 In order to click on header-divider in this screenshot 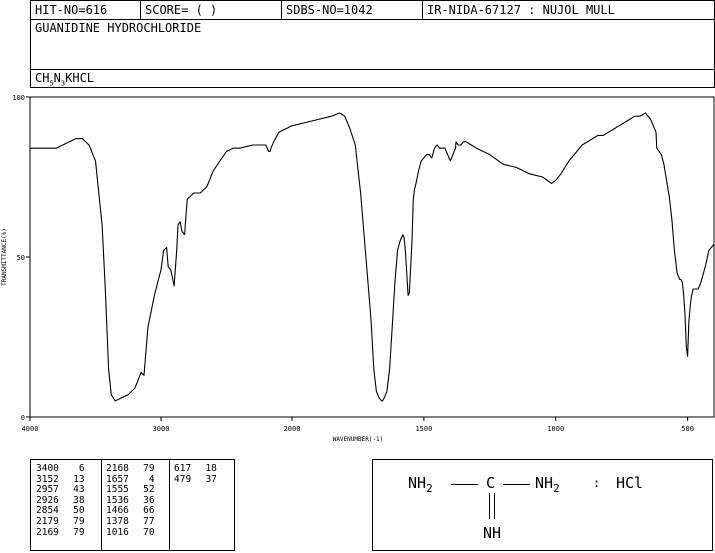, I will do `click(372, 19)`.